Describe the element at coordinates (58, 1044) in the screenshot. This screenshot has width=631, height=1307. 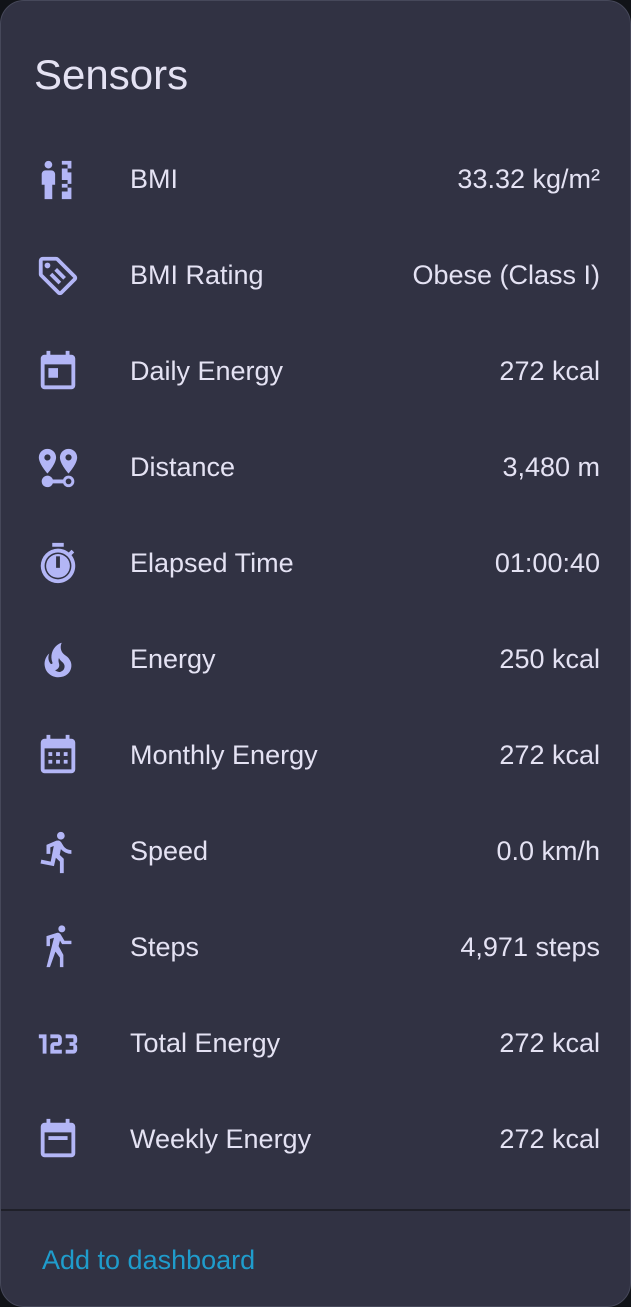
I see `numeric-icon` at that location.